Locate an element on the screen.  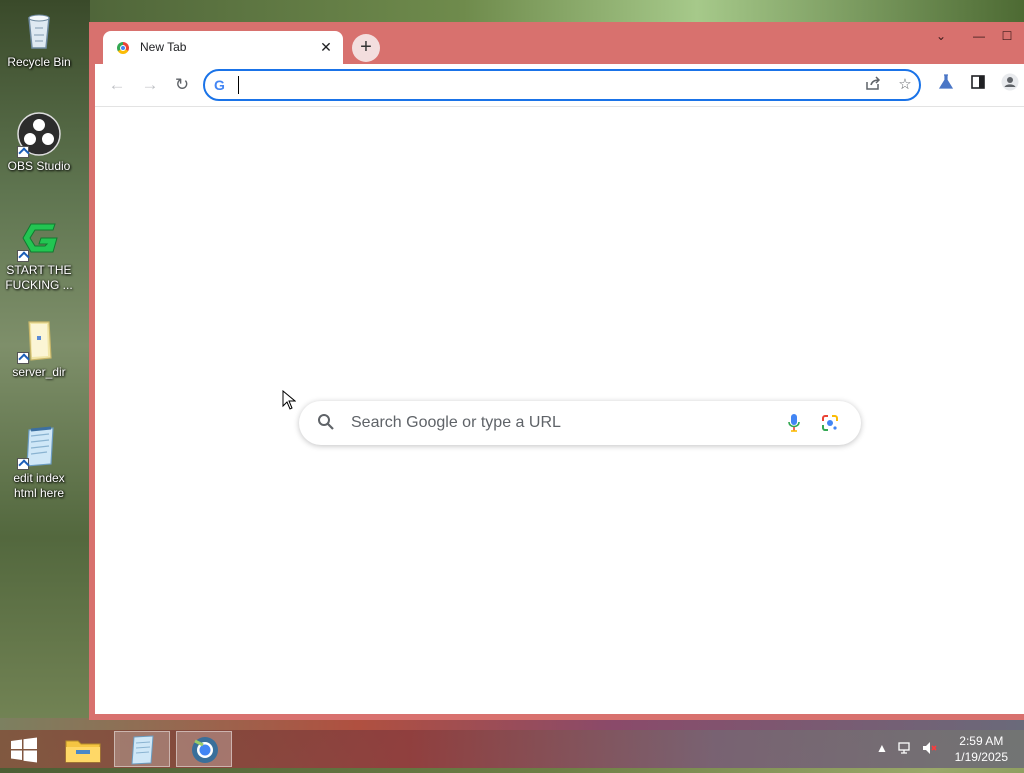
forward-button: → is located at coordinates (150, 85).